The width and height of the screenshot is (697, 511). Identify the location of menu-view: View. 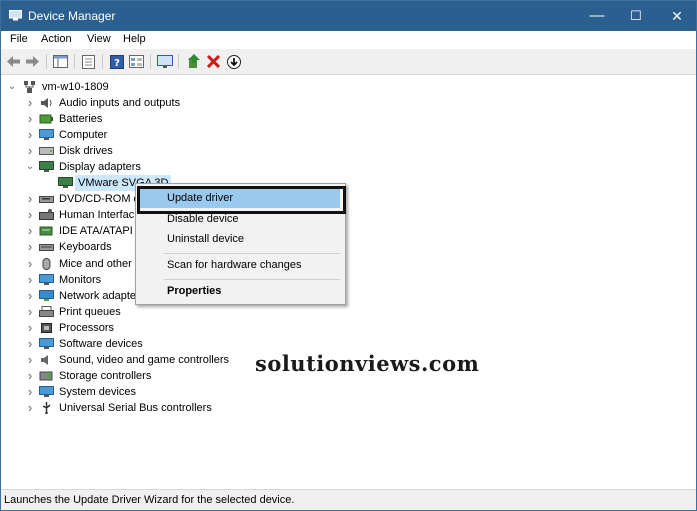
(99, 39).